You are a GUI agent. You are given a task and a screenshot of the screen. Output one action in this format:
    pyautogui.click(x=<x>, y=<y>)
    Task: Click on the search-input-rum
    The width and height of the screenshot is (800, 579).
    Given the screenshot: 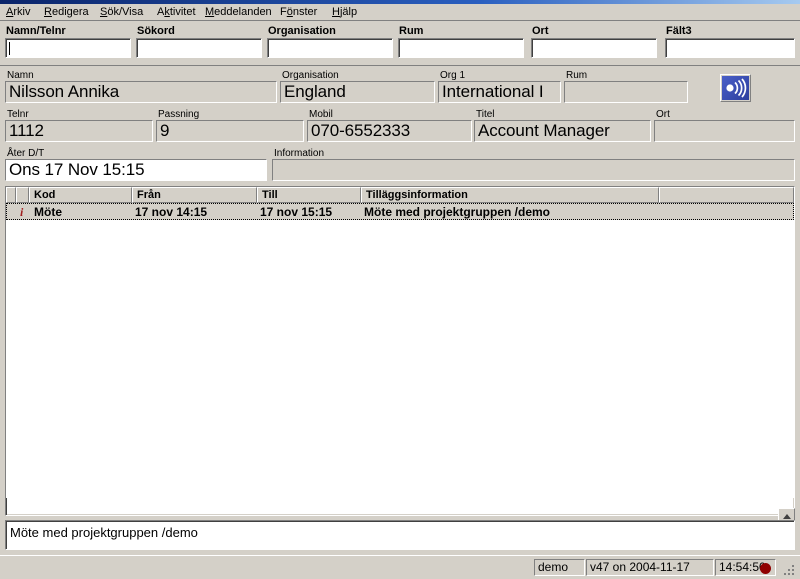 What is the action you would take?
    pyautogui.click(x=461, y=48)
    